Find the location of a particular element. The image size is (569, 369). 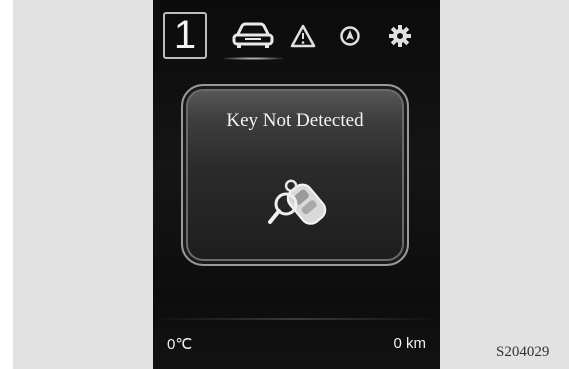

outside-temperature: 0℃ is located at coordinates (180, 344).